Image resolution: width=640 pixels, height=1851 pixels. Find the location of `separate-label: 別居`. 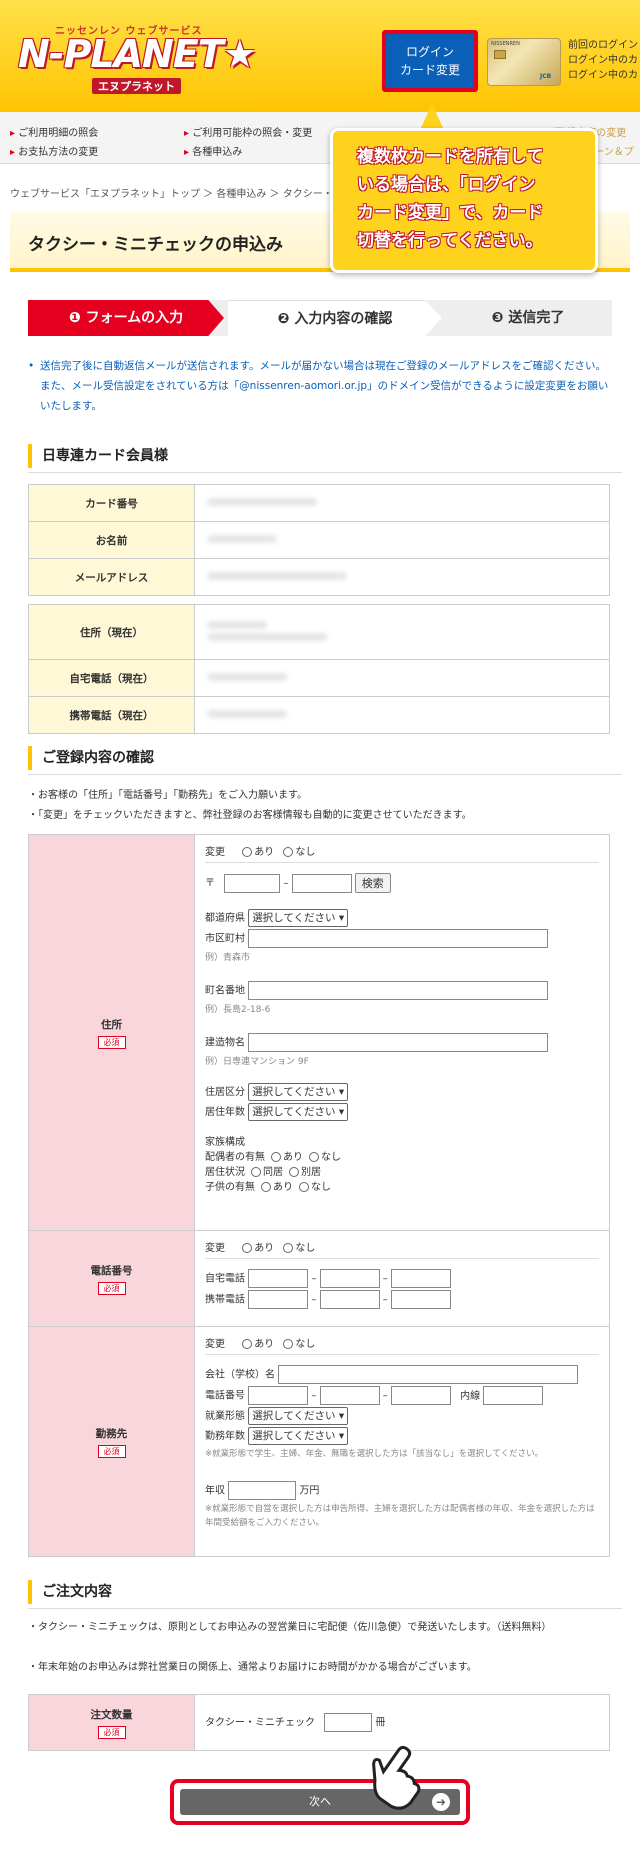

separate-label: 別居 is located at coordinates (311, 1172).